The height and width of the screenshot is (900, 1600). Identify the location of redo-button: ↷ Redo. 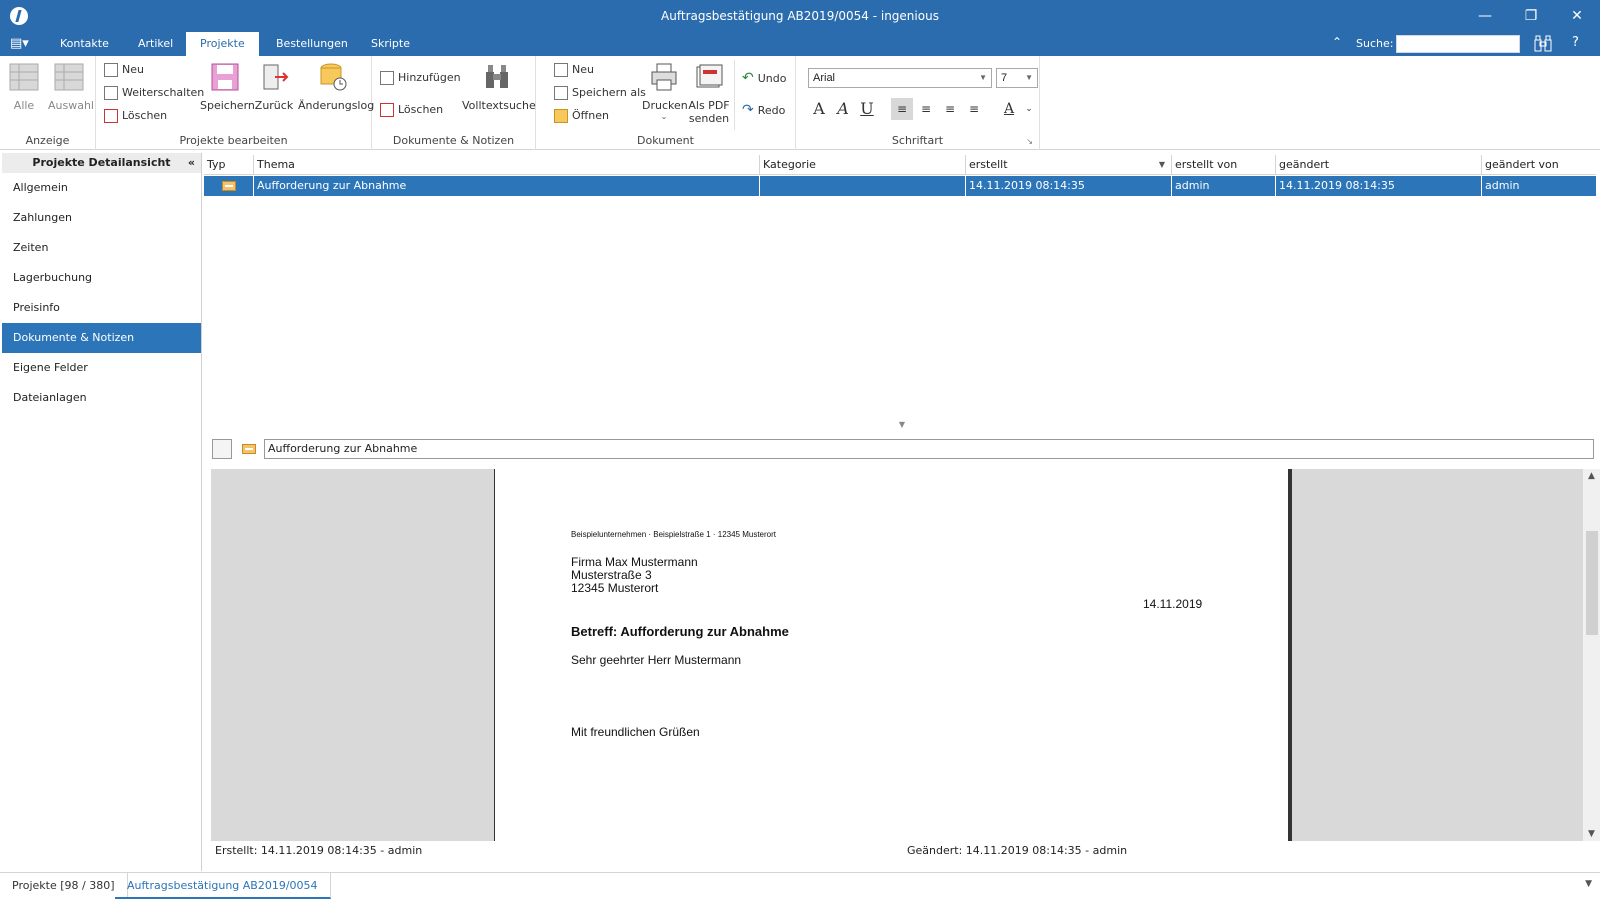
(763, 110).